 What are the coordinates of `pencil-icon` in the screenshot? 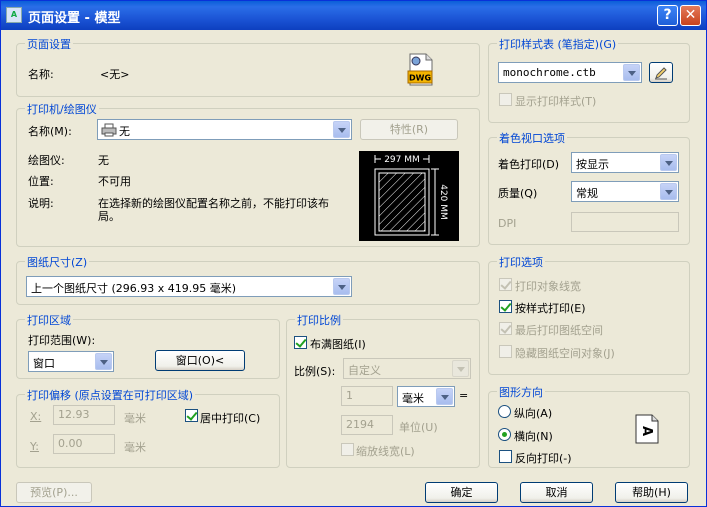 It's located at (661, 73).